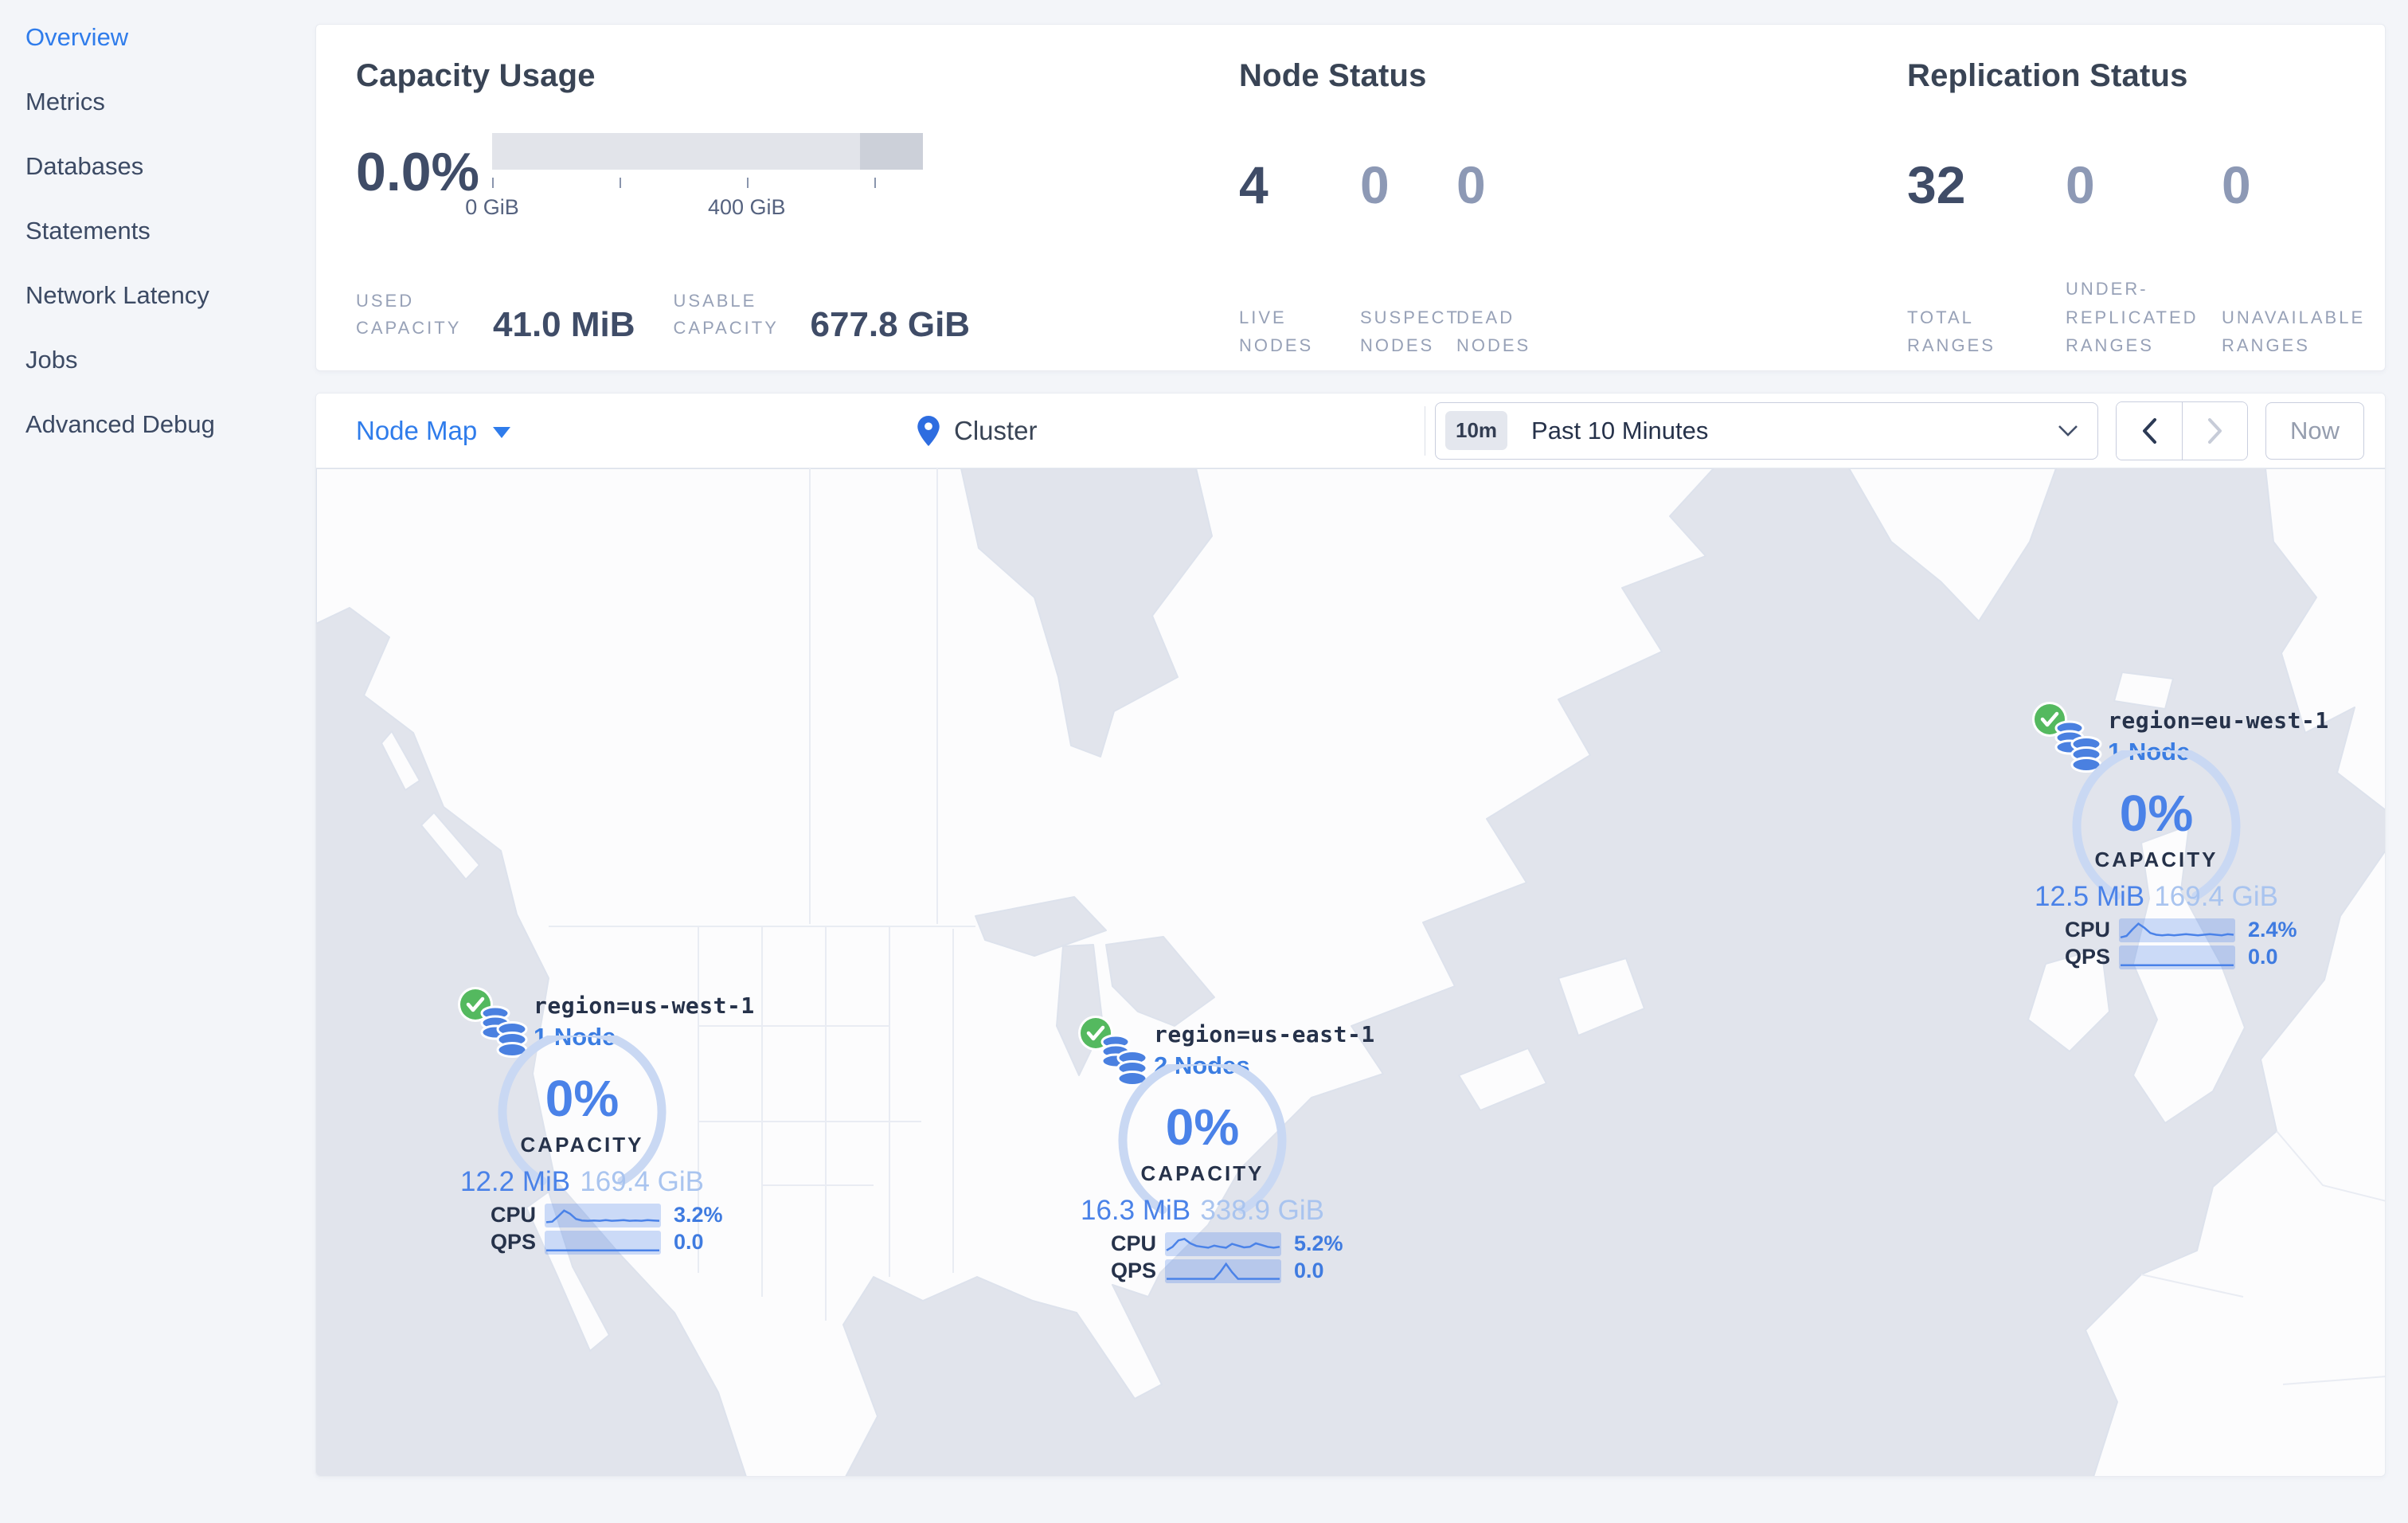  I want to click on used-capacity-stat: USED CAPACITY 41.0 MiB, so click(496, 317).